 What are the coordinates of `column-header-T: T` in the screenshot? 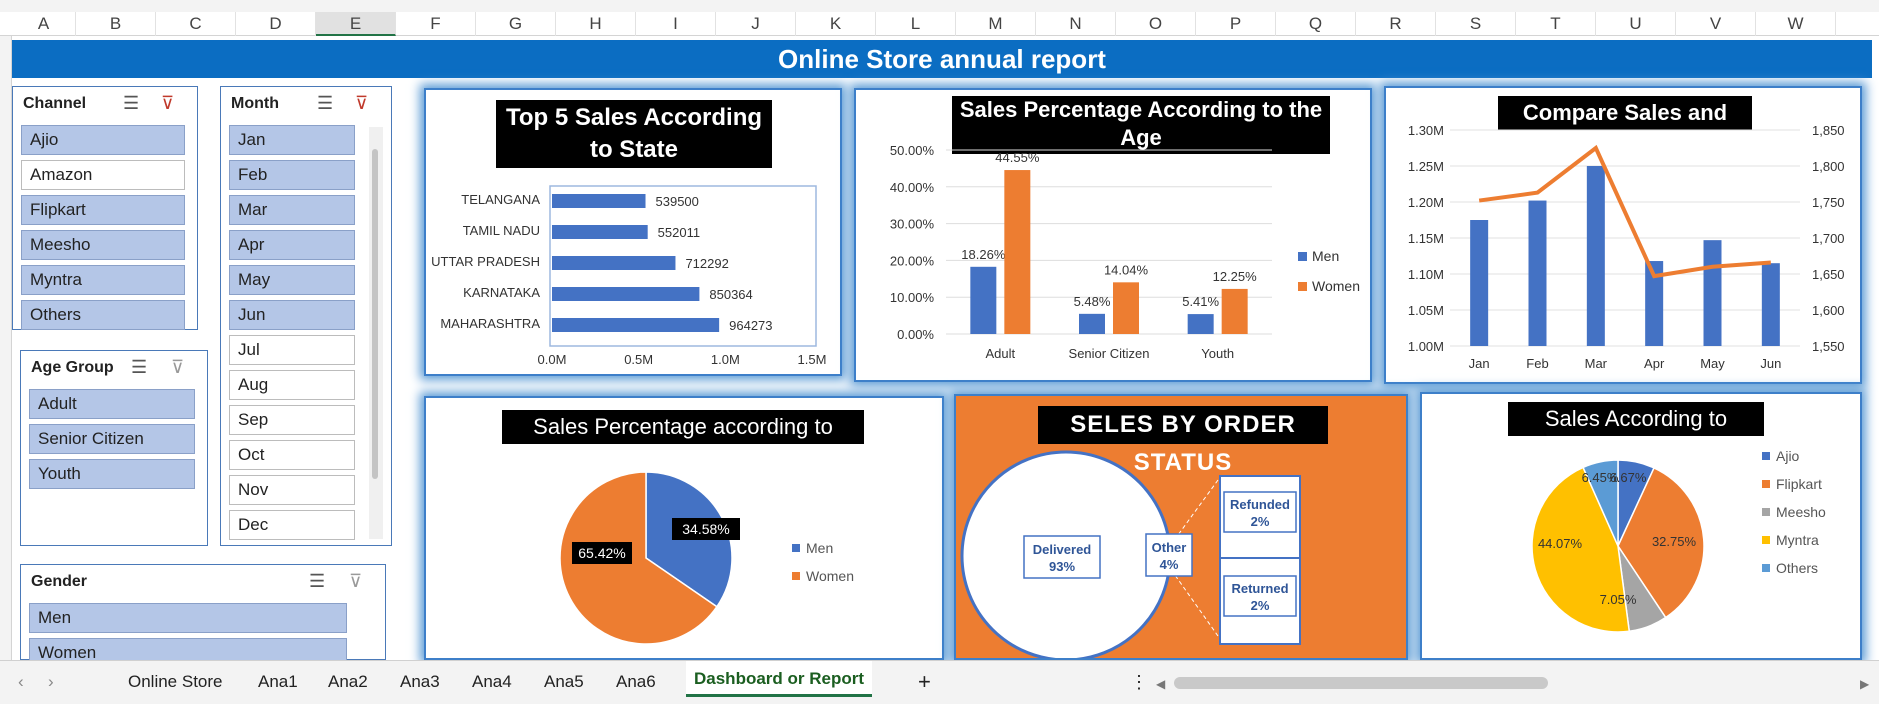 It's located at (1556, 24).